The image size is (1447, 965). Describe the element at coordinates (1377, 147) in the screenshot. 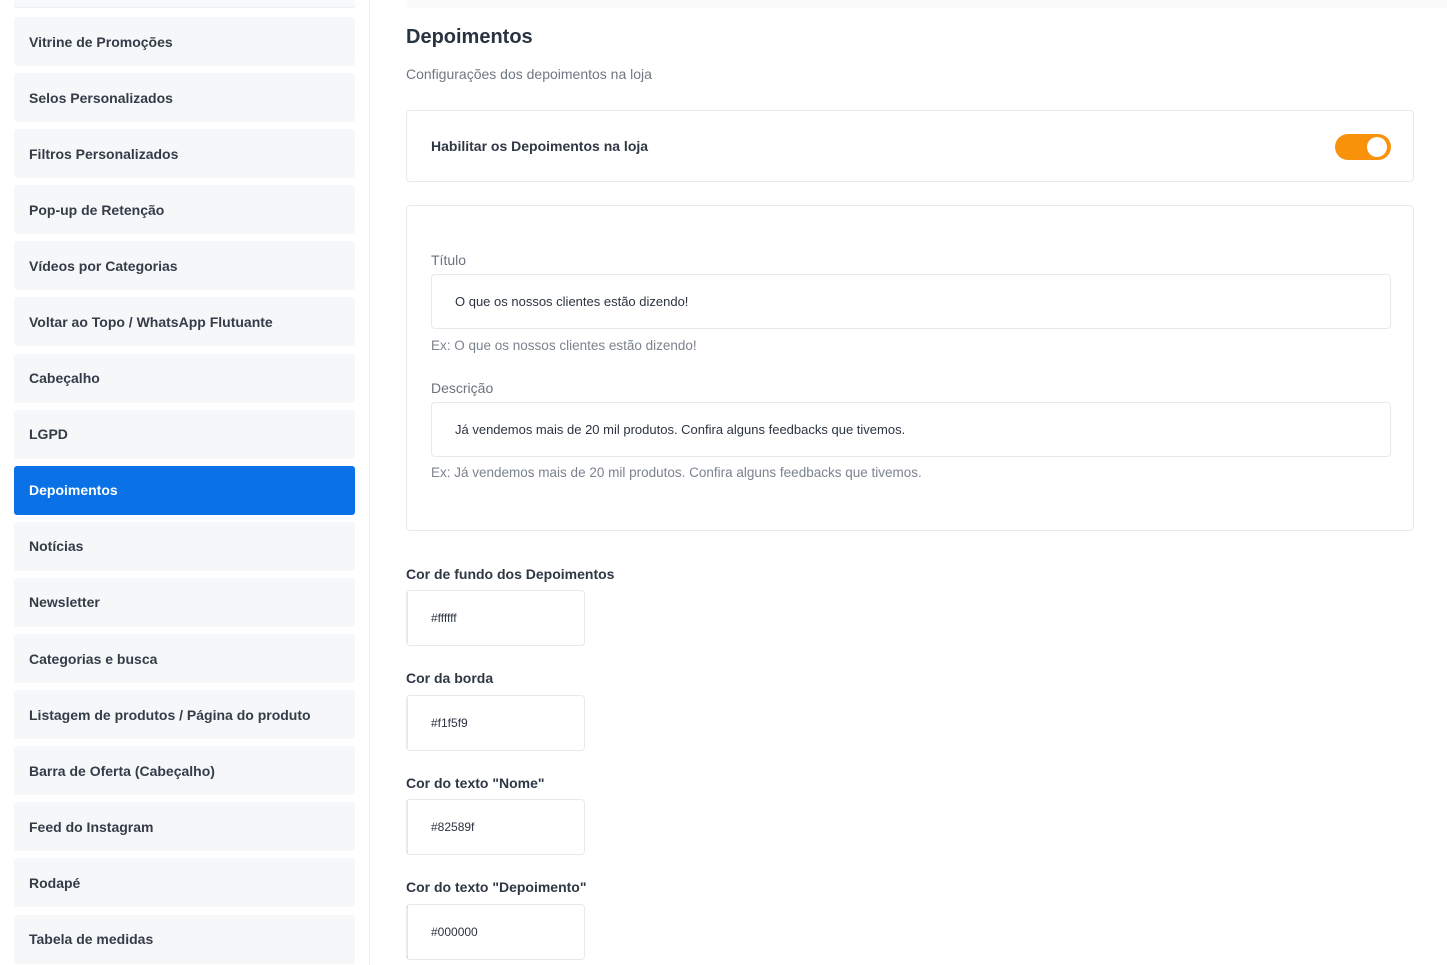

I see `toggle-knob` at that location.